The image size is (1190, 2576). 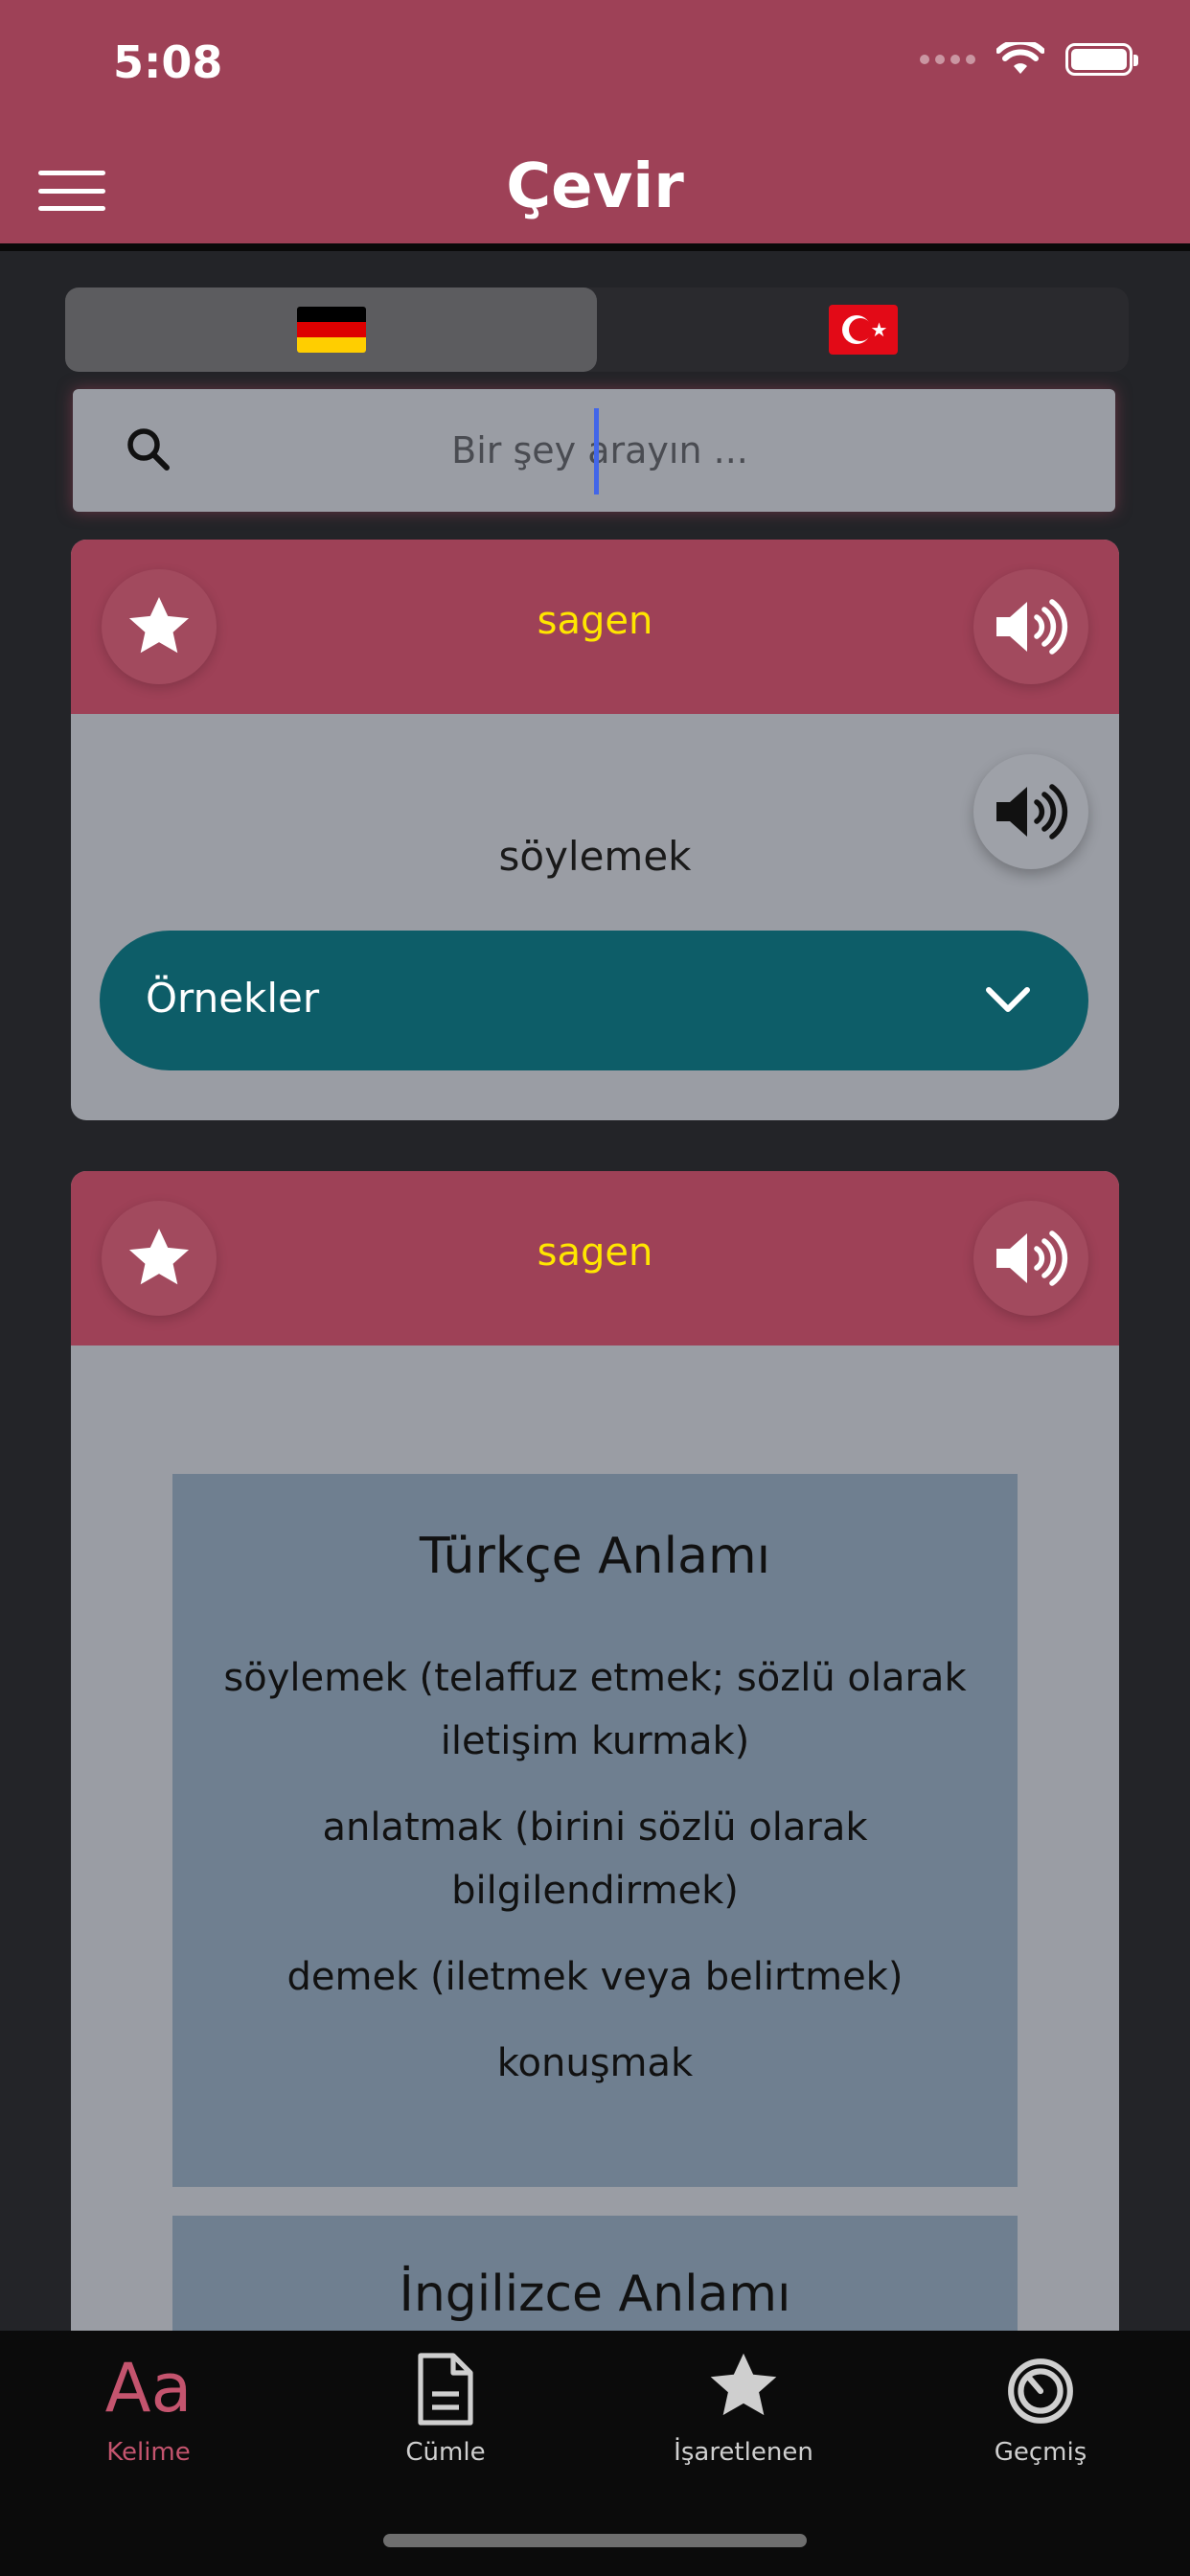 What do you see at coordinates (744, 2378) in the screenshot?
I see `star-icon` at bounding box center [744, 2378].